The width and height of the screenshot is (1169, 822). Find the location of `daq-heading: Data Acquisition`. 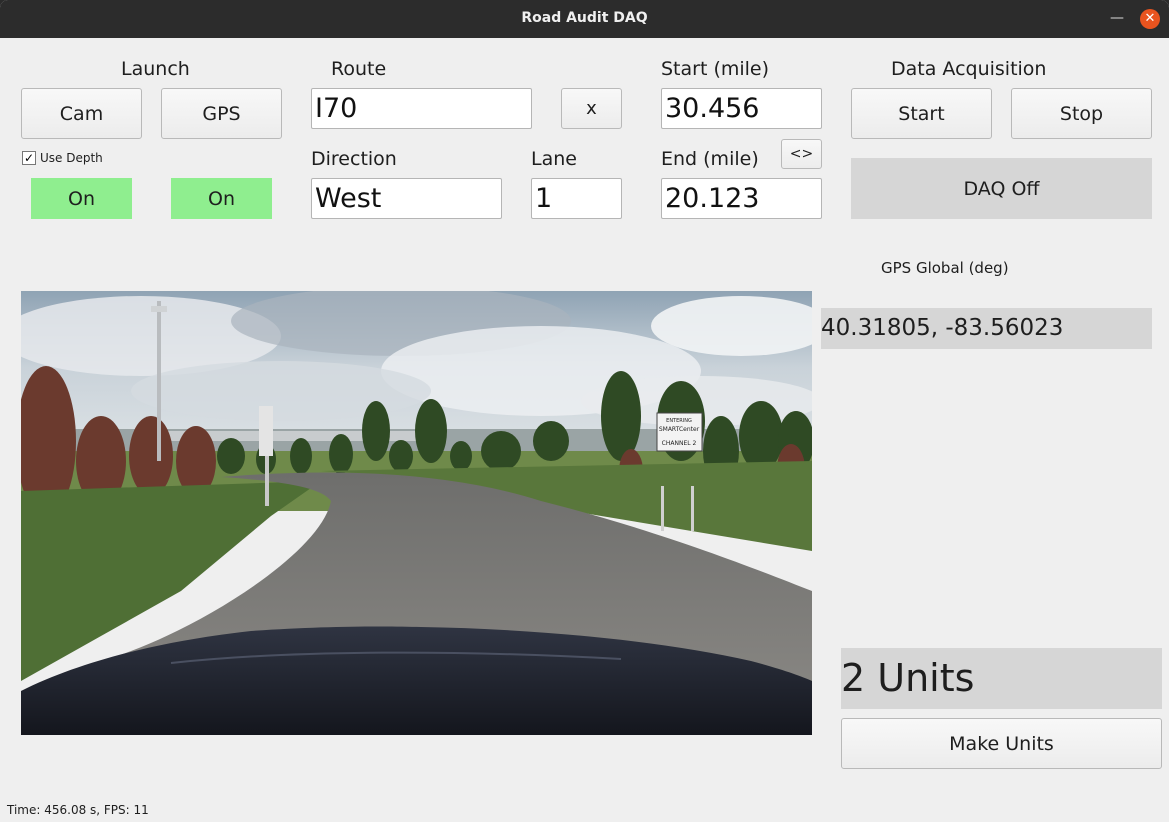

daq-heading: Data Acquisition is located at coordinates (969, 69).